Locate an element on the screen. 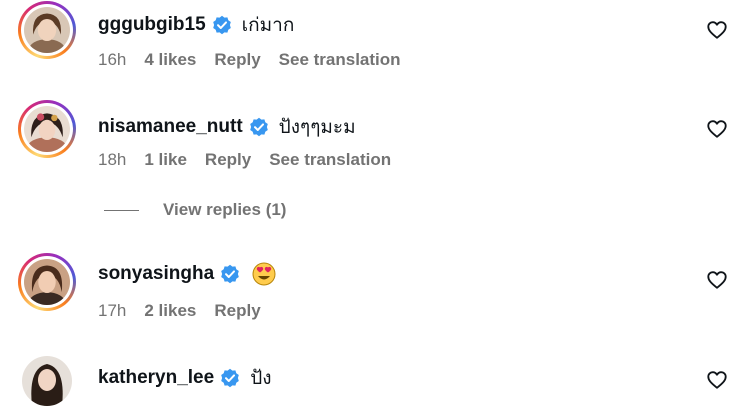 Image resolution: width=740 pixels, height=411 pixels. username: sonyasingha is located at coordinates (156, 274).